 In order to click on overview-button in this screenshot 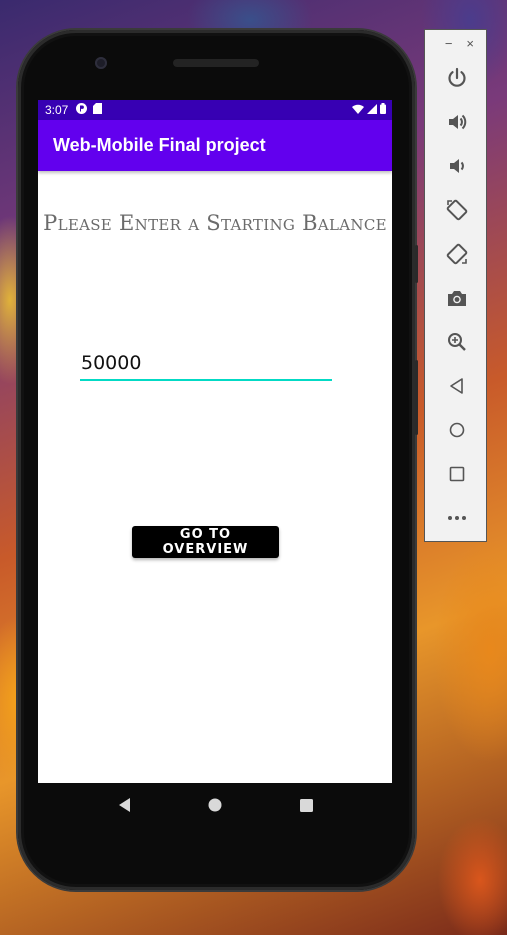, I will do `click(456, 474)`.